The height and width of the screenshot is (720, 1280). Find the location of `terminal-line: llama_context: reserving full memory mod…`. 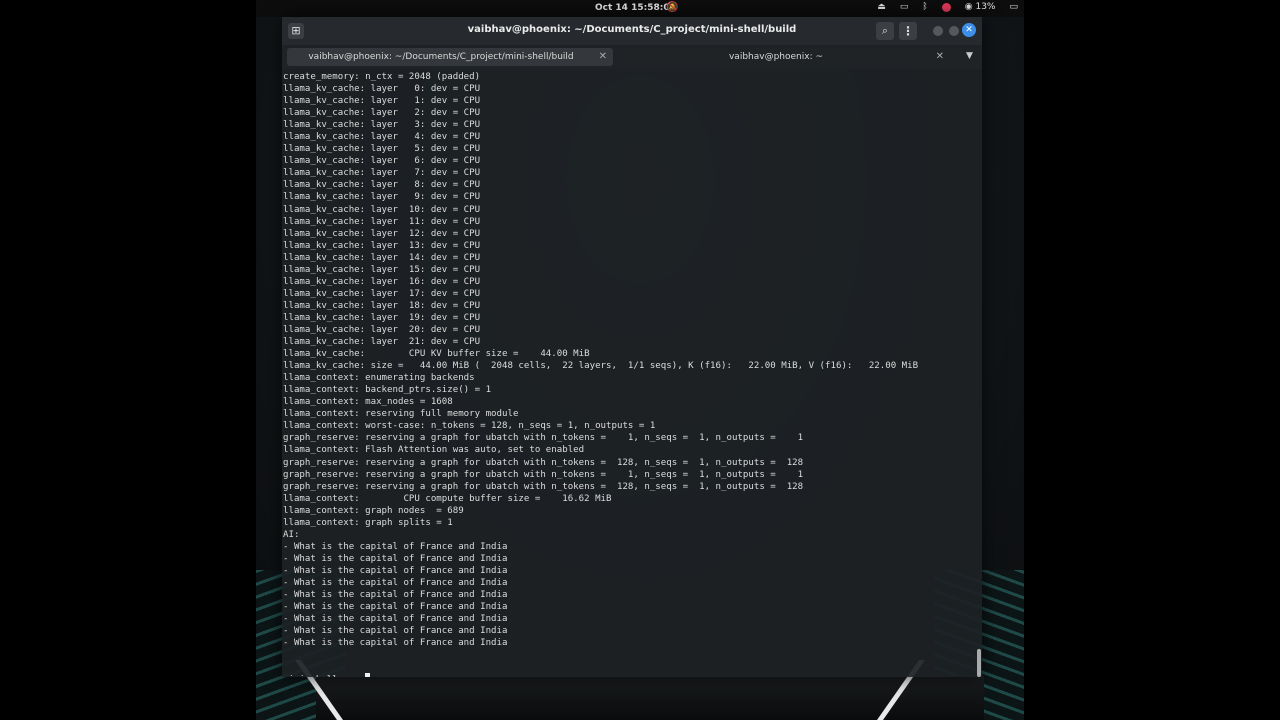

terminal-line: llama_context: reserving full memory mod… is located at coordinates (401, 414).